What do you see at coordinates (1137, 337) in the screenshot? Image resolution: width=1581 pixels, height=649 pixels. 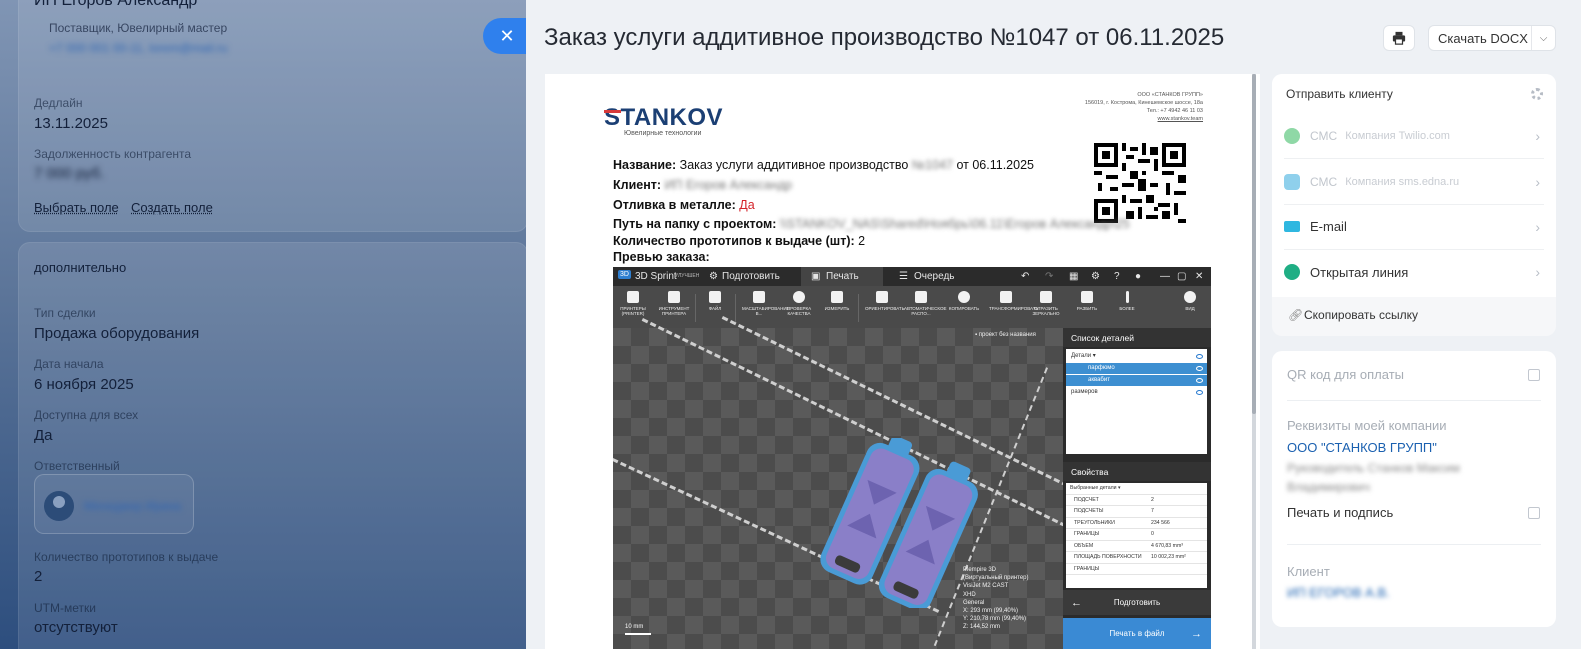 I see `parts-list-header: Список деталей` at bounding box center [1137, 337].